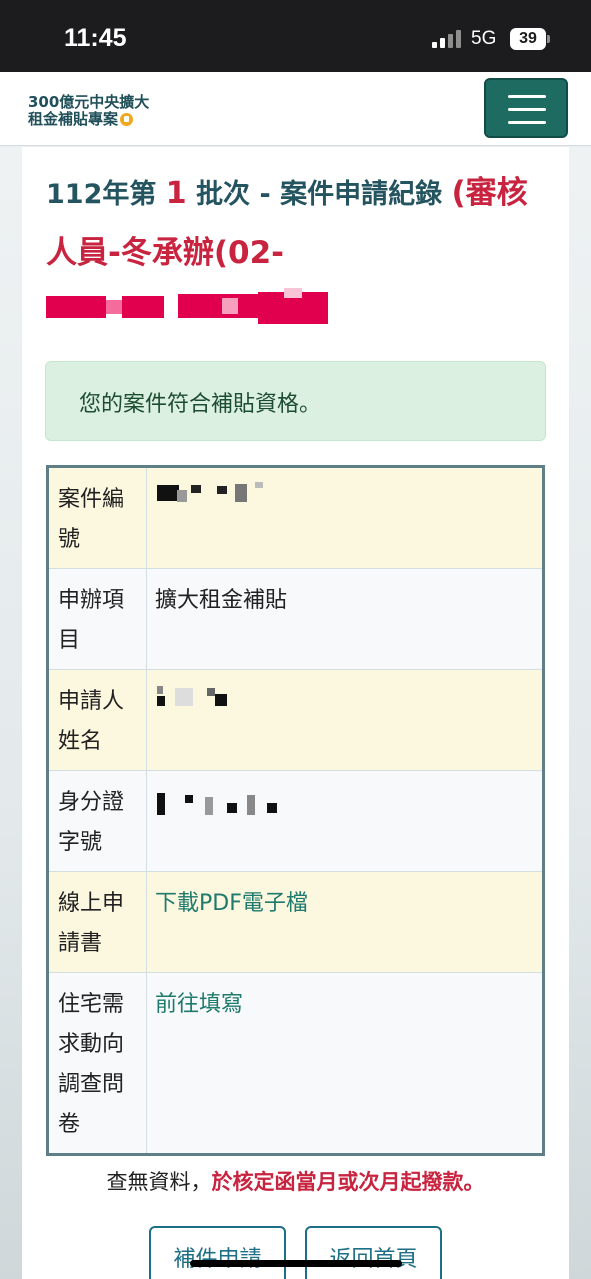  Describe the element at coordinates (200, 404) in the screenshot. I see `alert-message: 您的案件符合補貼資格。` at that location.